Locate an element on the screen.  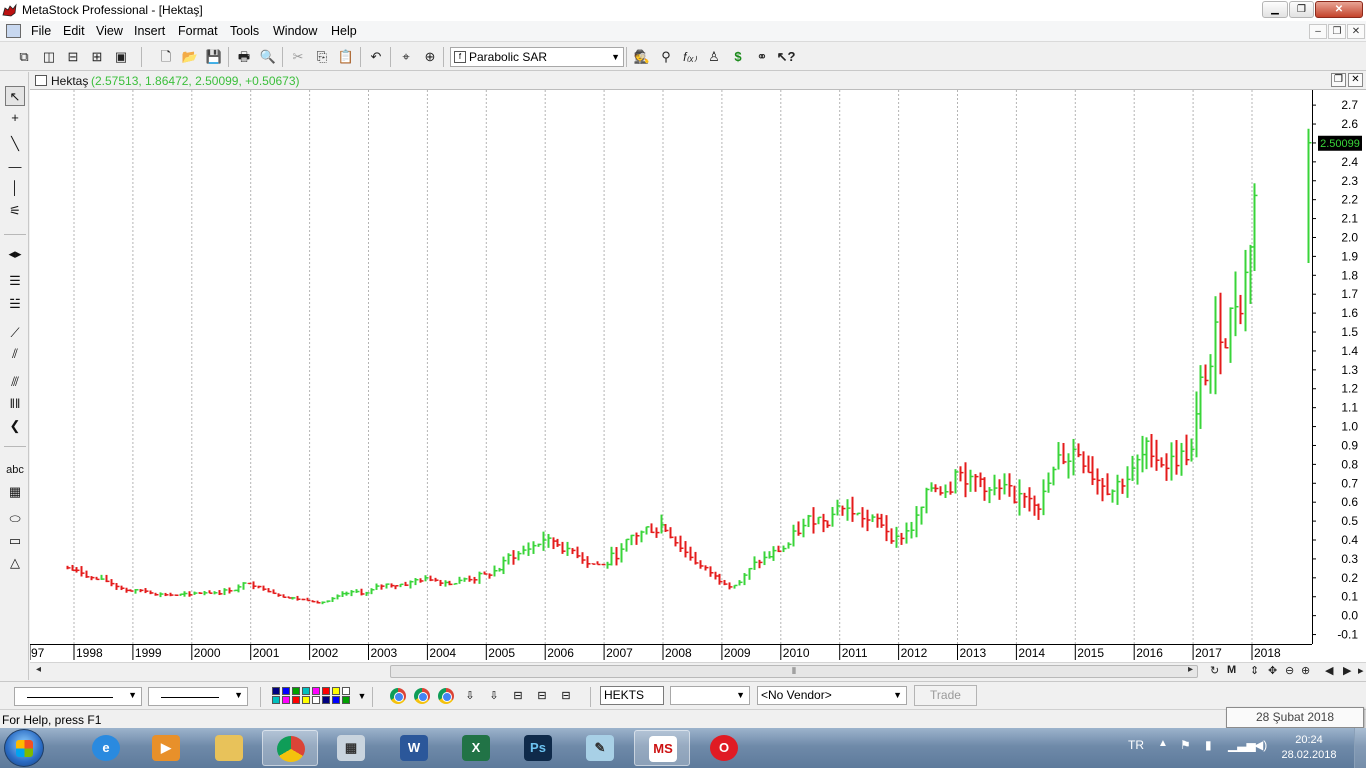
help-pointer-icon: ↖? is located at coordinates (786, 57).